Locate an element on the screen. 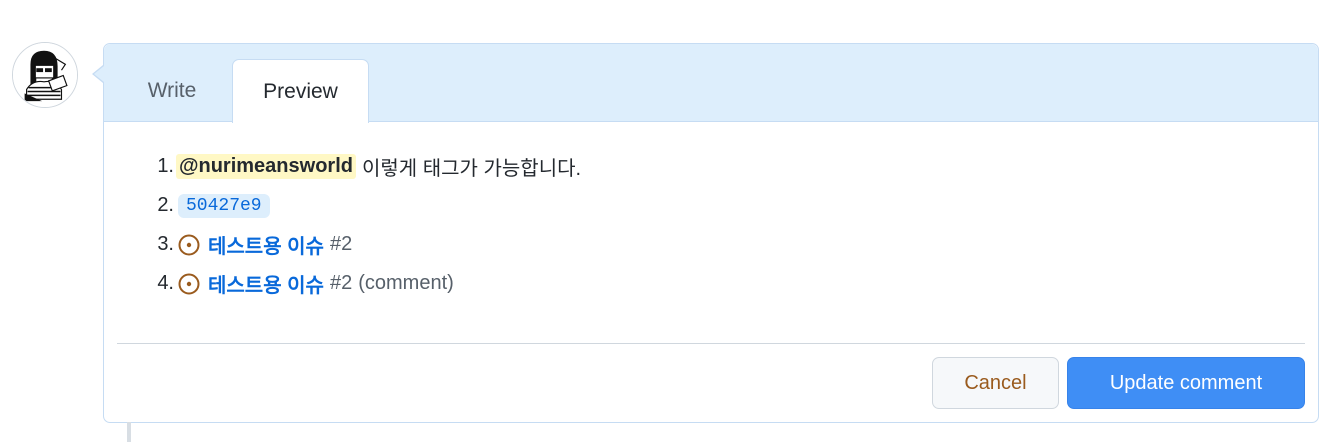 This screenshot has height=442, width=1344. tab-write: Write is located at coordinates (172, 91).